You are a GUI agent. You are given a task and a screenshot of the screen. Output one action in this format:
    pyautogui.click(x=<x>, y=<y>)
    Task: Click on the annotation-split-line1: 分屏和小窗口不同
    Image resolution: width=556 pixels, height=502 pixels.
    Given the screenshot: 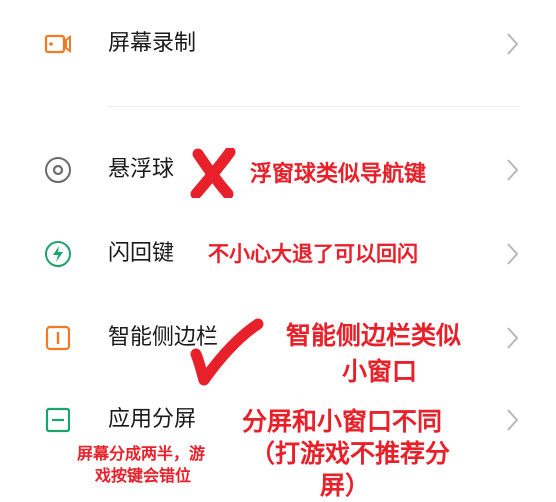 What is the action you would take?
    pyautogui.click(x=342, y=421)
    